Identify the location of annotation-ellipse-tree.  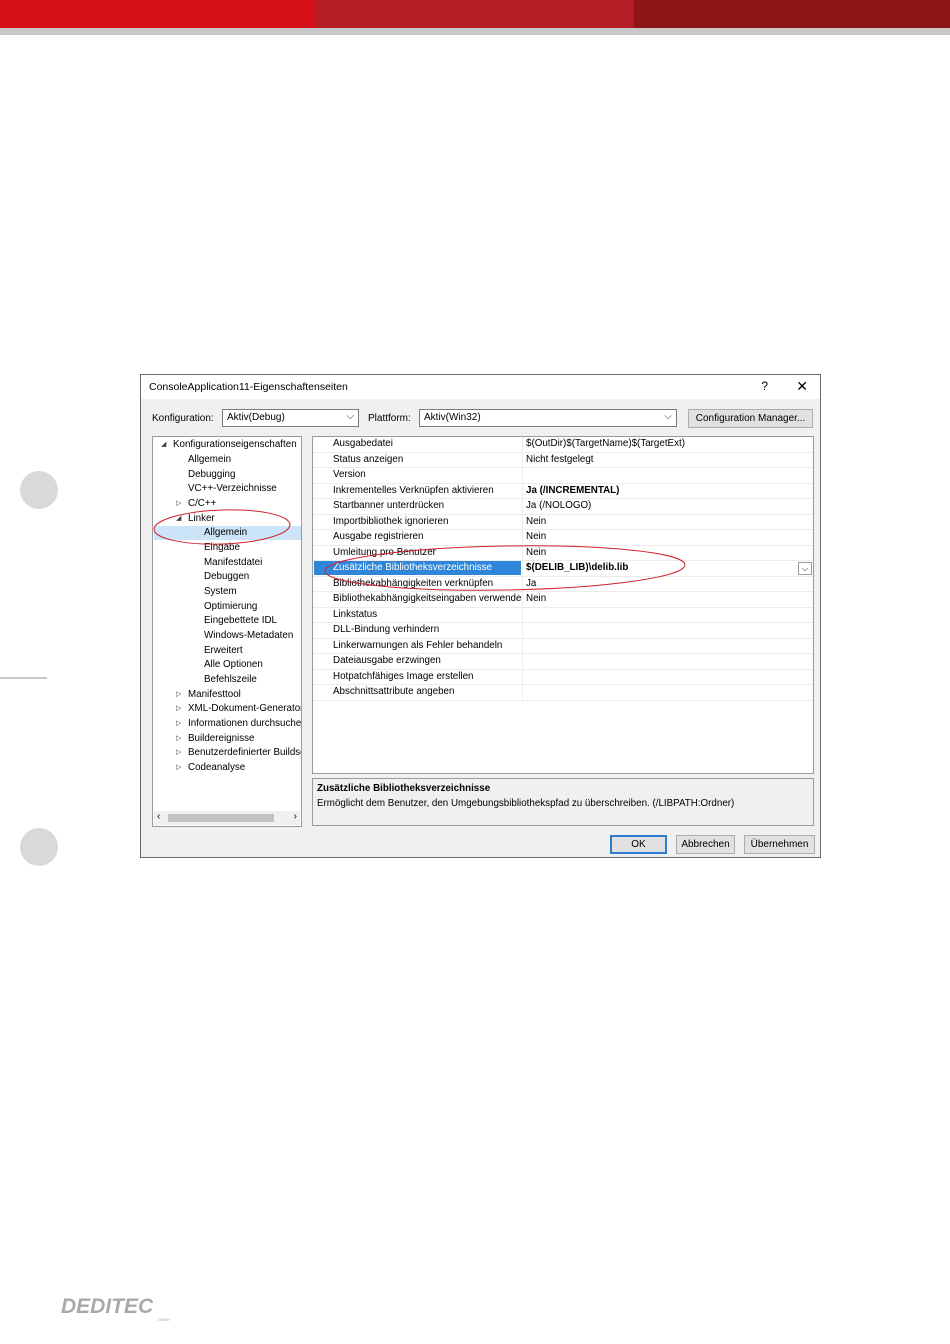
(222, 527).